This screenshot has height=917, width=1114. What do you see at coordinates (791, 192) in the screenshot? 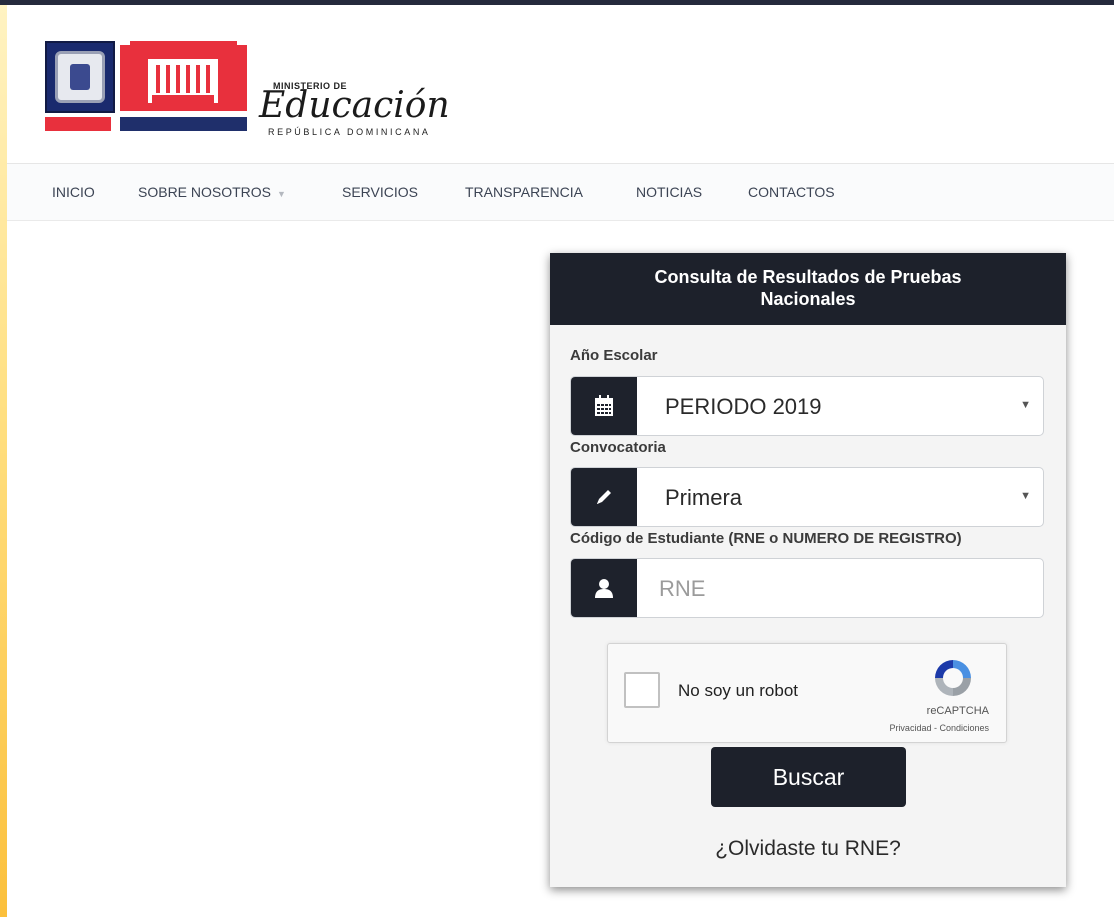
I see `nav-contactos: CONTACTOS` at bounding box center [791, 192].